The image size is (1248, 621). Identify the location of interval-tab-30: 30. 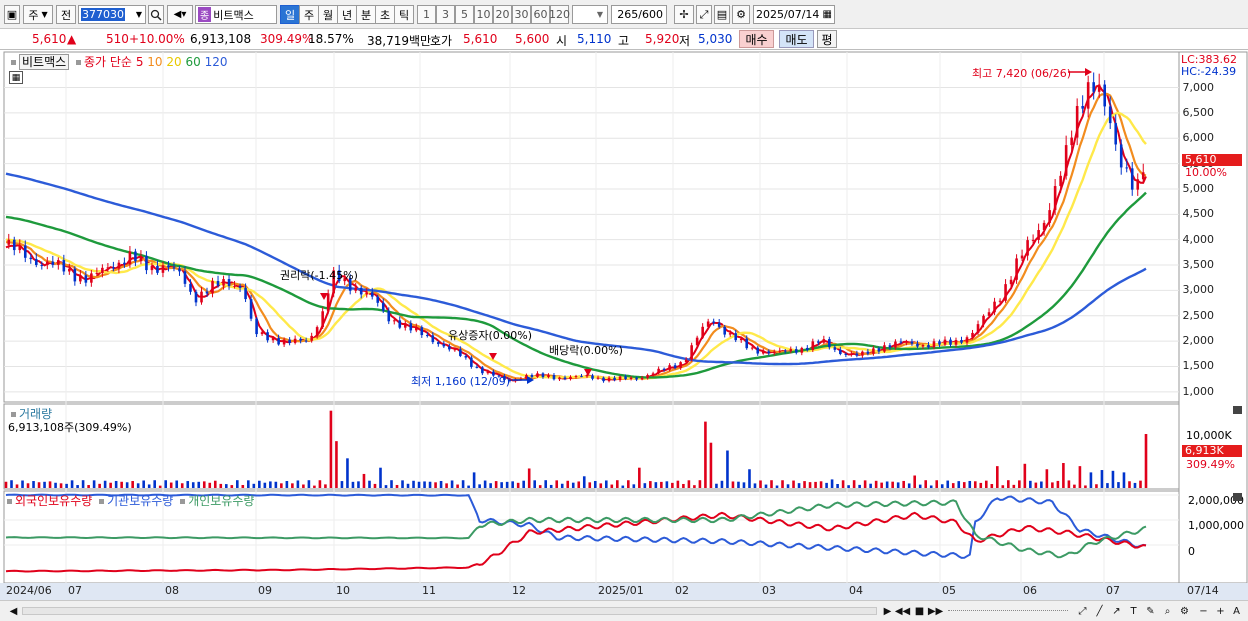
(521, 14).